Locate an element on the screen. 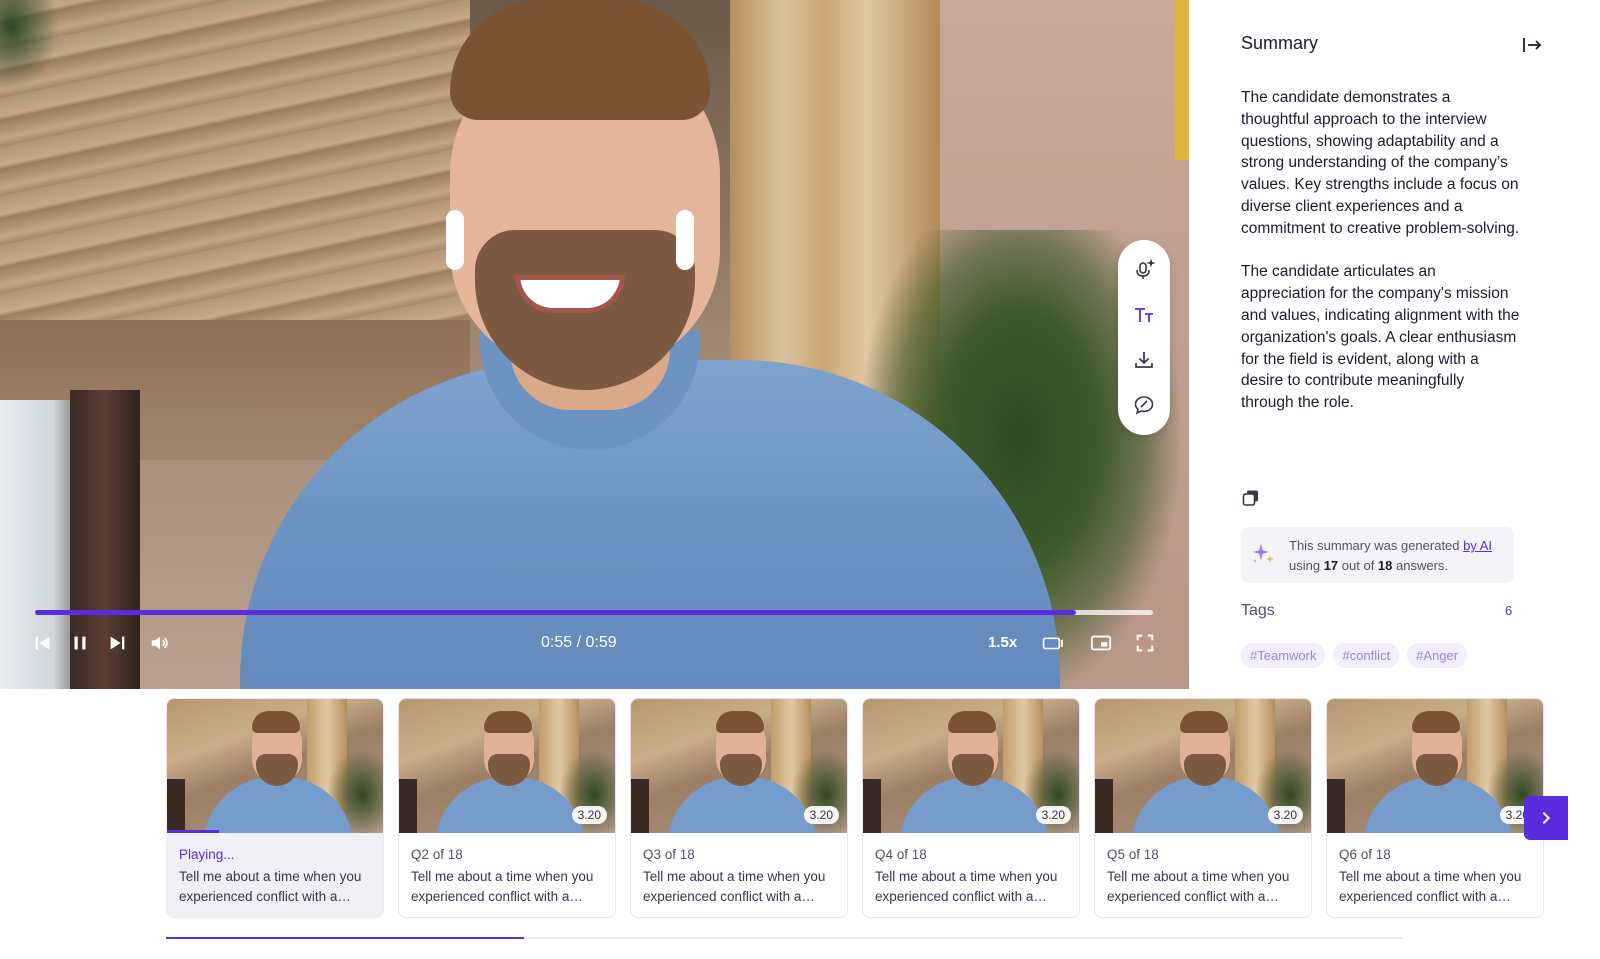 The image size is (1600, 959). text-size-icon is located at coordinates (1144, 315).